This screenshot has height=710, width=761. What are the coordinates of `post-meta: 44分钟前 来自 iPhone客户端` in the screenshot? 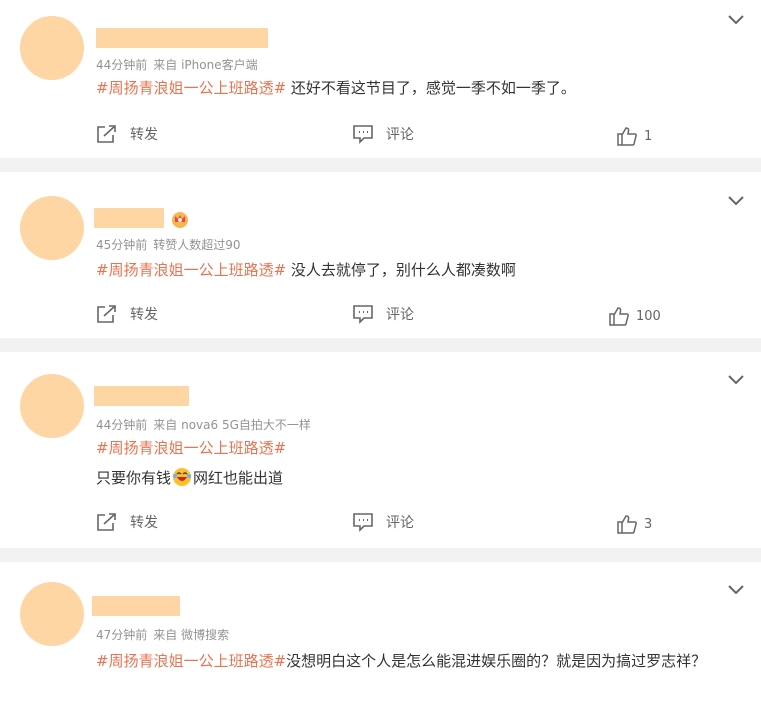 It's located at (177, 64).